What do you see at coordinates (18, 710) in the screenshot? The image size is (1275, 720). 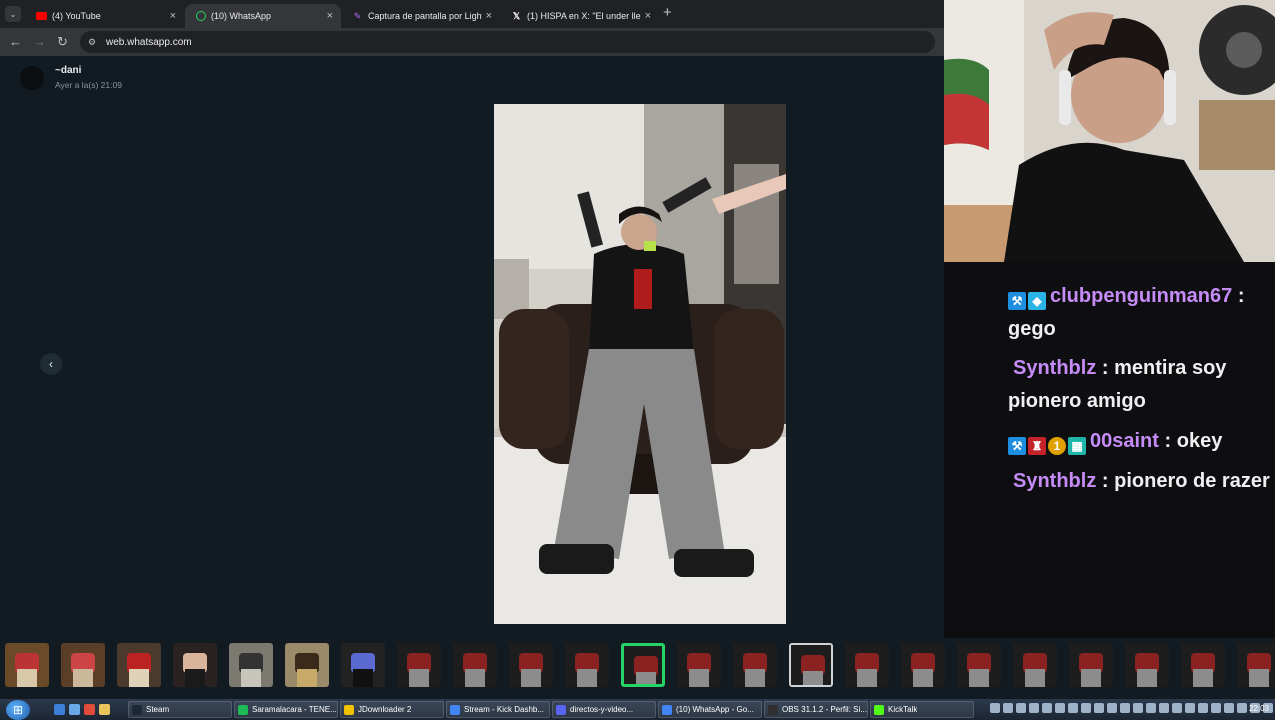 I see `start-button-icon: ⊞` at bounding box center [18, 710].